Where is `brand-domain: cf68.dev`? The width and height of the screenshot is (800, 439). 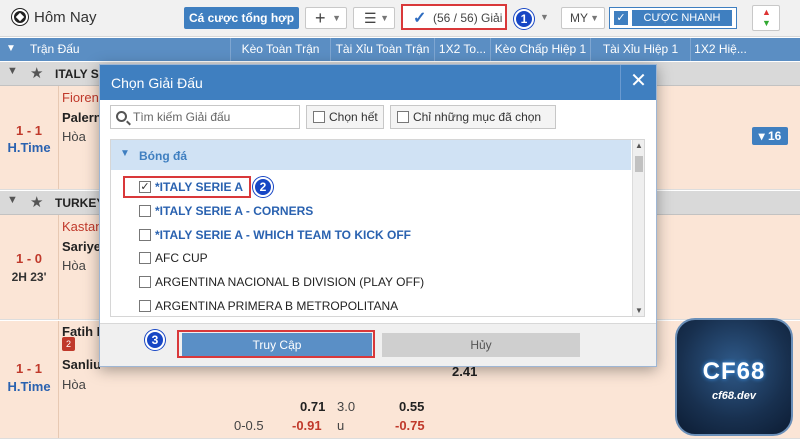
brand-domain: cf68.dev is located at coordinates (734, 396).